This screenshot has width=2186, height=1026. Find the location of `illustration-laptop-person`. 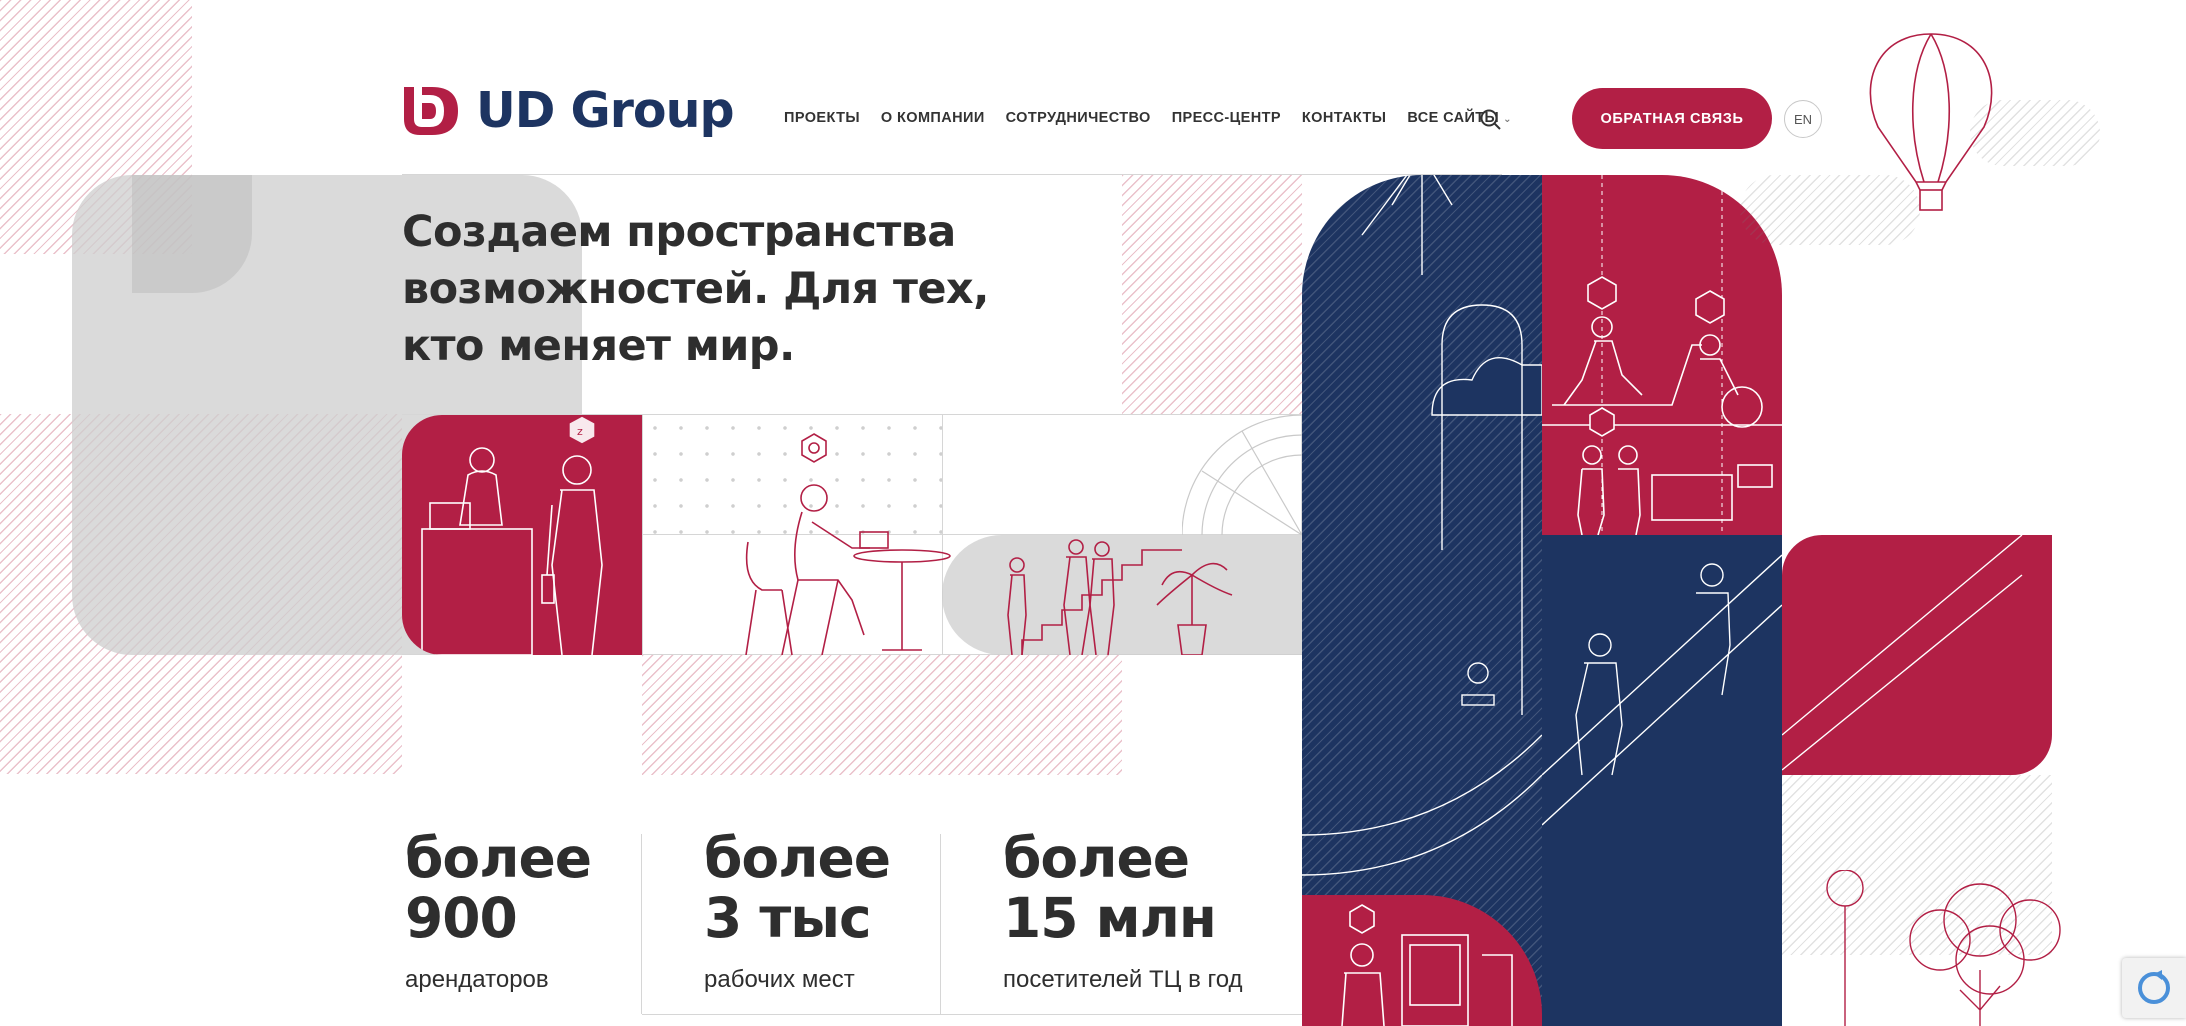

illustration-laptop-person is located at coordinates (847, 543).